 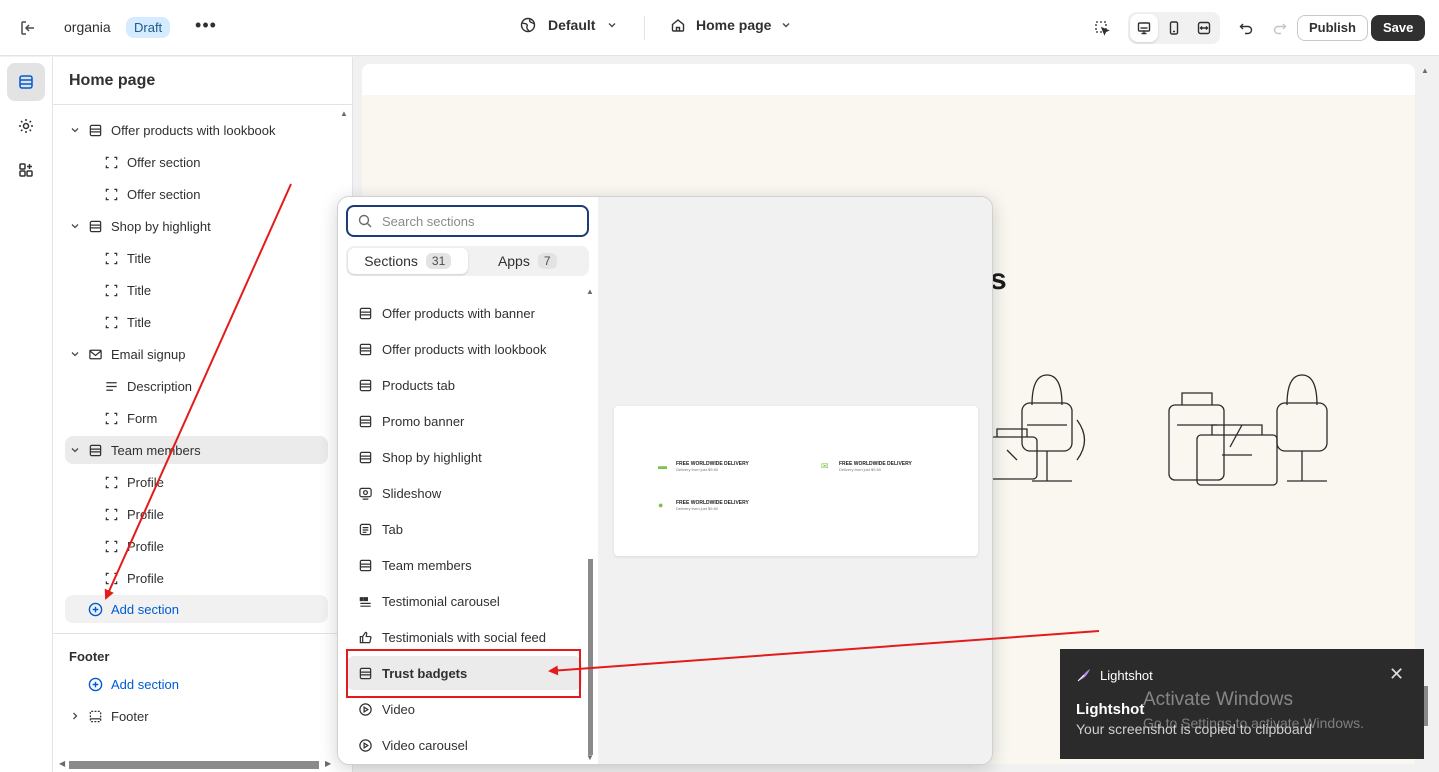 I want to click on windows-watermark-subtitle: Go to Settings to activate Windows., so click(x=1253, y=723).